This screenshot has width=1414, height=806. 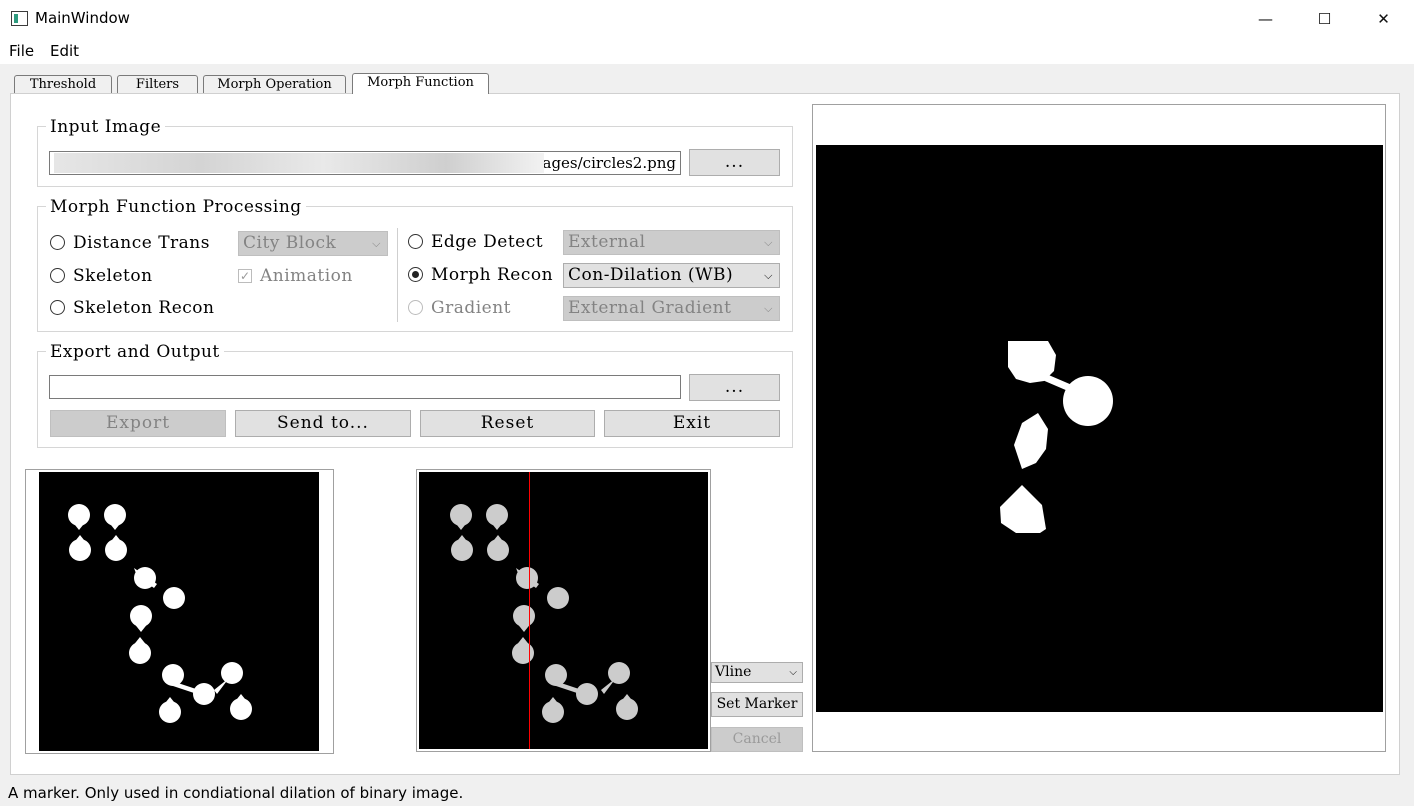 I want to click on edge-mode-value: External, so click(x=607, y=242).